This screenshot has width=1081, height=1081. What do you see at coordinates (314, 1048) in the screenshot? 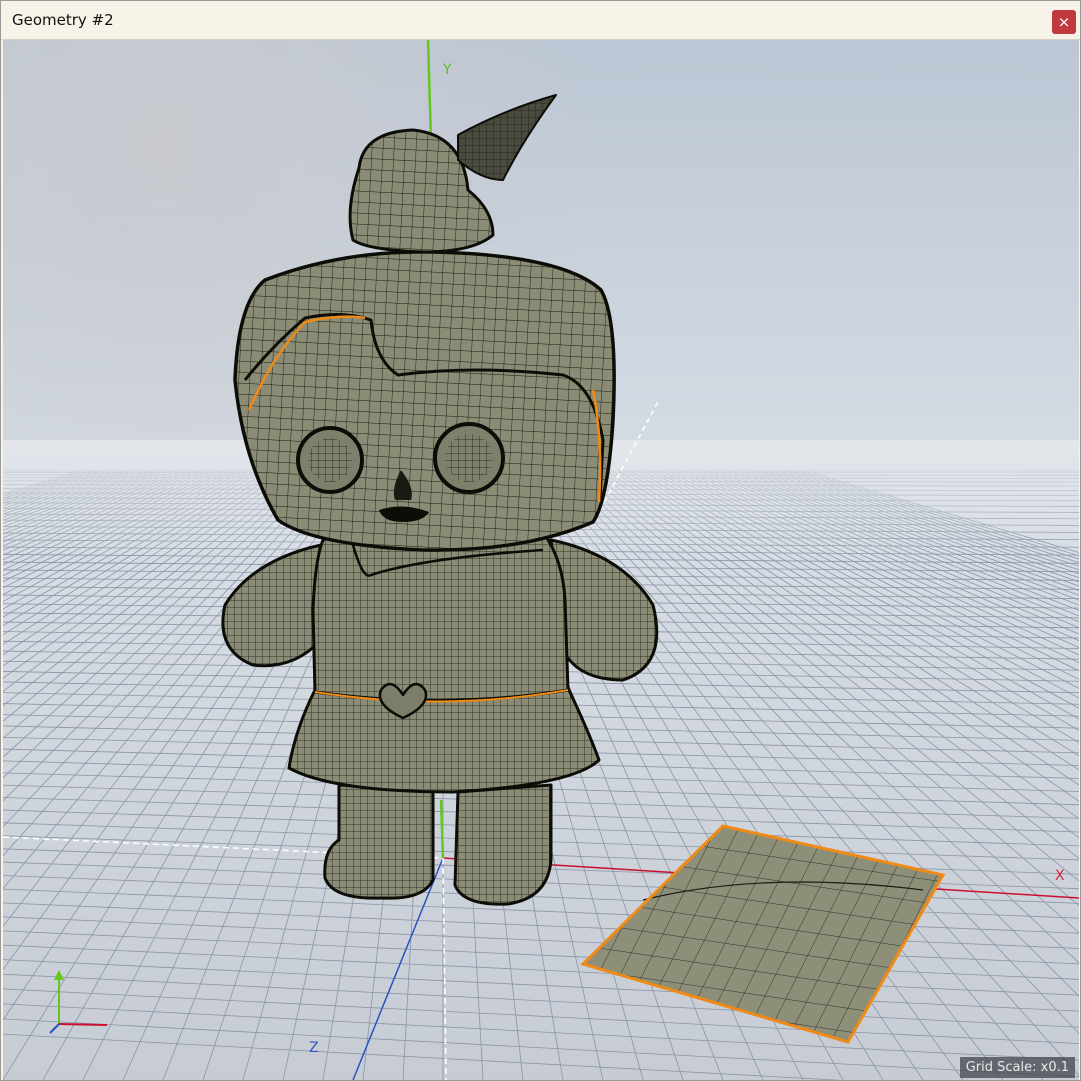
I see `z-axis-label: Z` at bounding box center [314, 1048].